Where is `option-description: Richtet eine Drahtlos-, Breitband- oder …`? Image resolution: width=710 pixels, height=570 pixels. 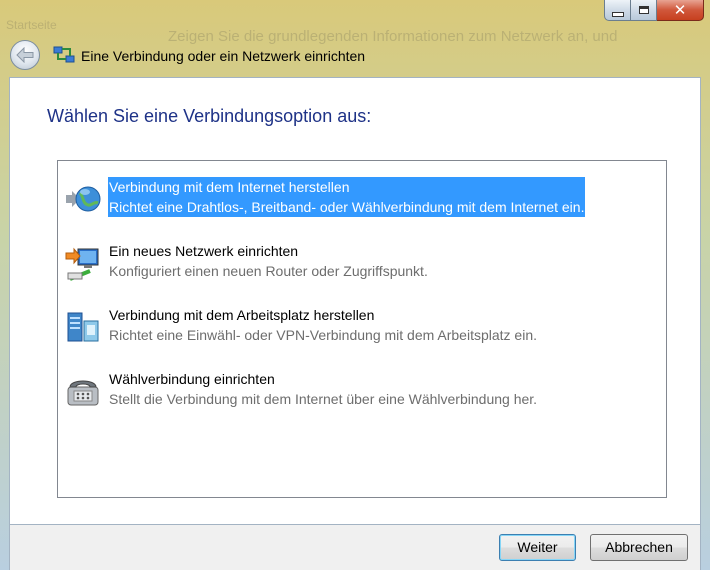
option-description: Richtet eine Drahtlos-, Breitband- oder … is located at coordinates (347, 207).